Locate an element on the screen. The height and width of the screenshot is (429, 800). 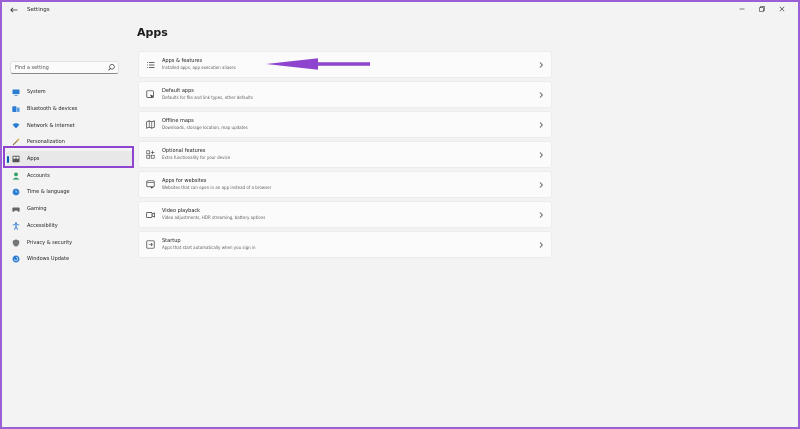
restore-button is located at coordinates (762, 9).